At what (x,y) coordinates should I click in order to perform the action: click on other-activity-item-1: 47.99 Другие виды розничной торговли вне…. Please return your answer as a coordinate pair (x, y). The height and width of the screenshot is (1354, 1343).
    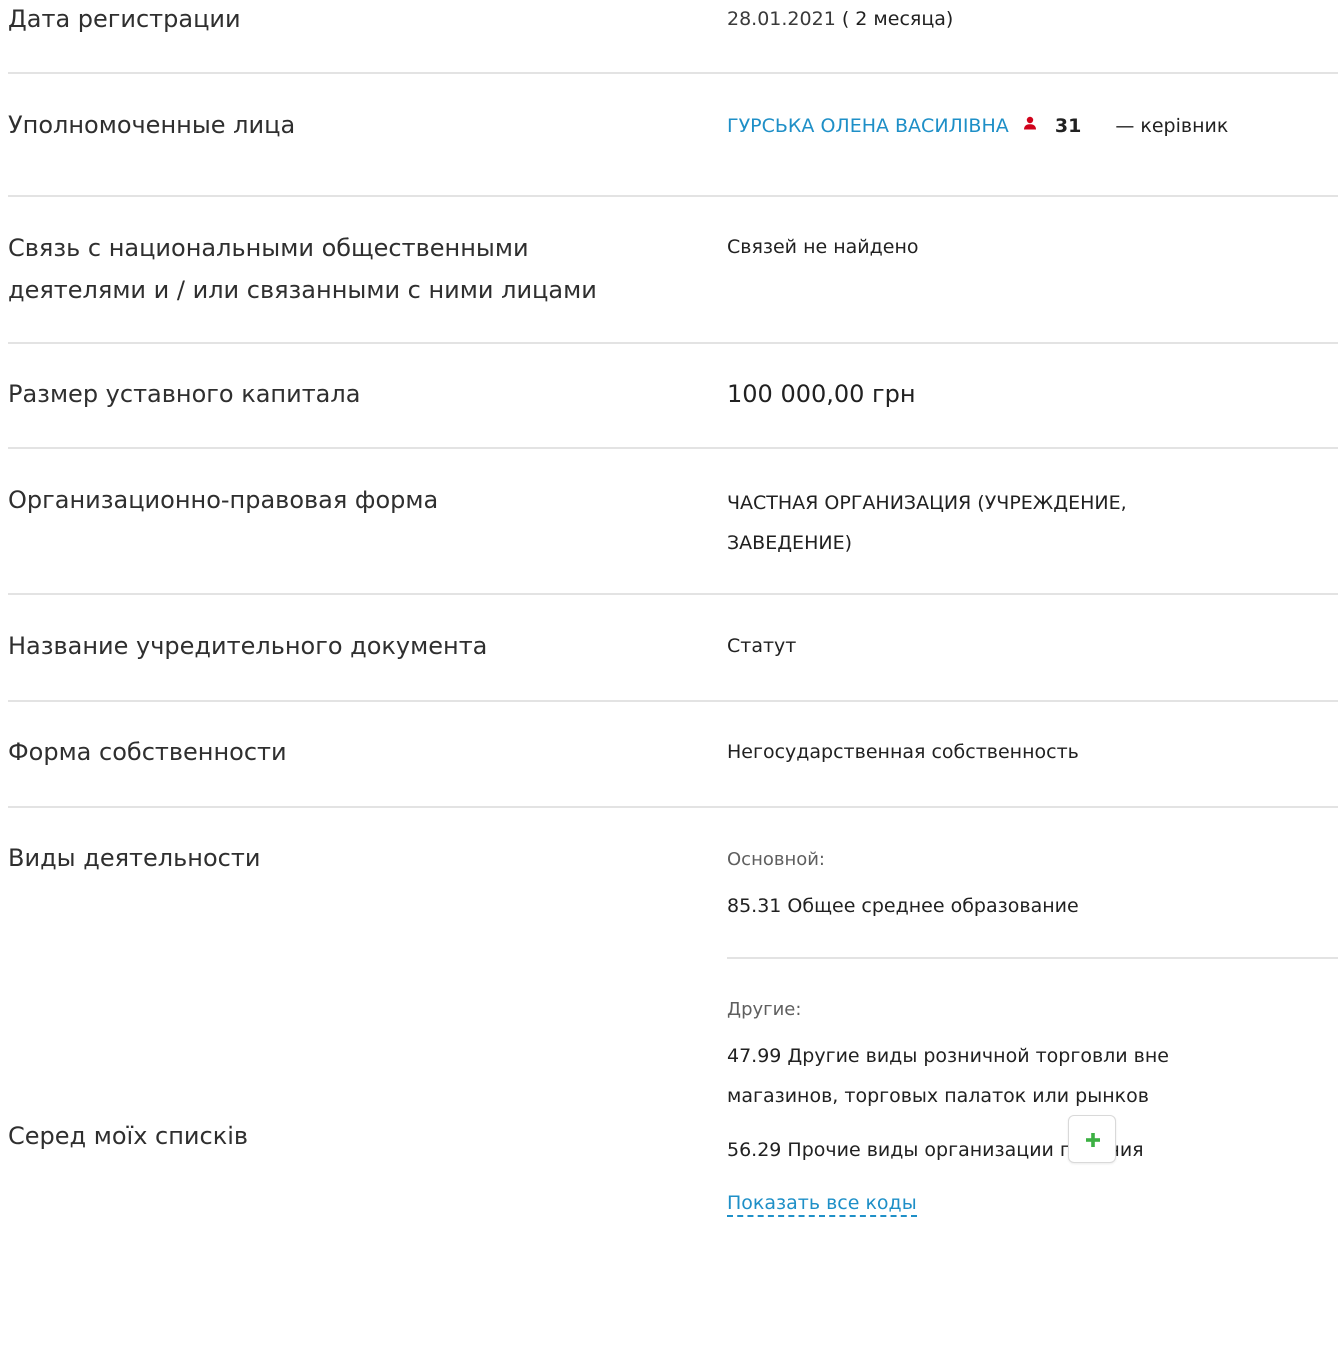
    Looking at the image, I should click on (1032, 1076).